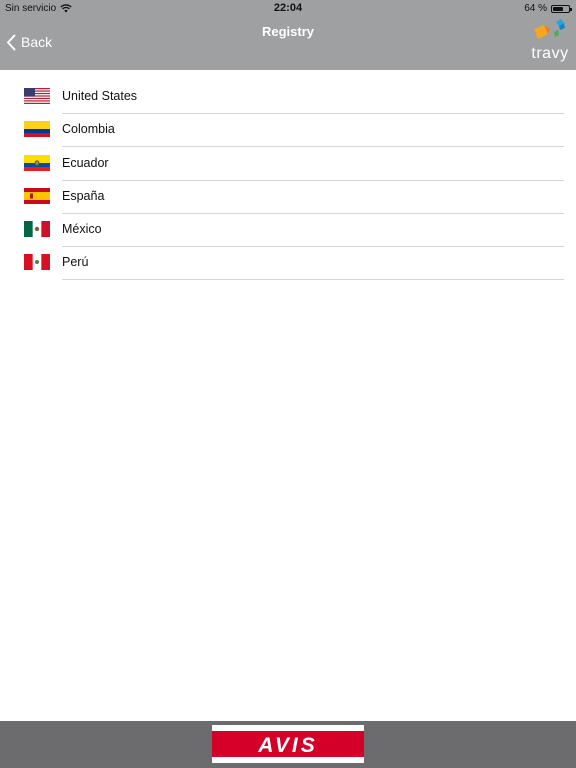 The height and width of the screenshot is (768, 576). I want to click on country-row-colombia: Colombia, so click(288, 130).